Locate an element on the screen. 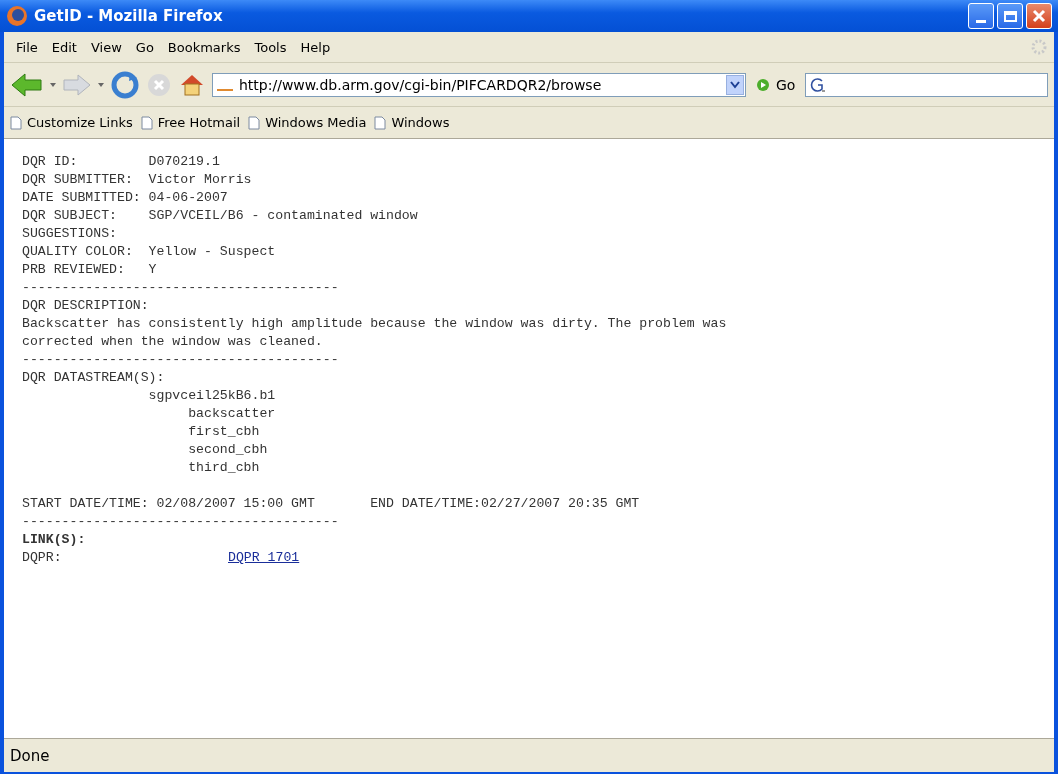 This screenshot has width=1058, height=774. bookmark-link: Windows Media is located at coordinates (307, 122).